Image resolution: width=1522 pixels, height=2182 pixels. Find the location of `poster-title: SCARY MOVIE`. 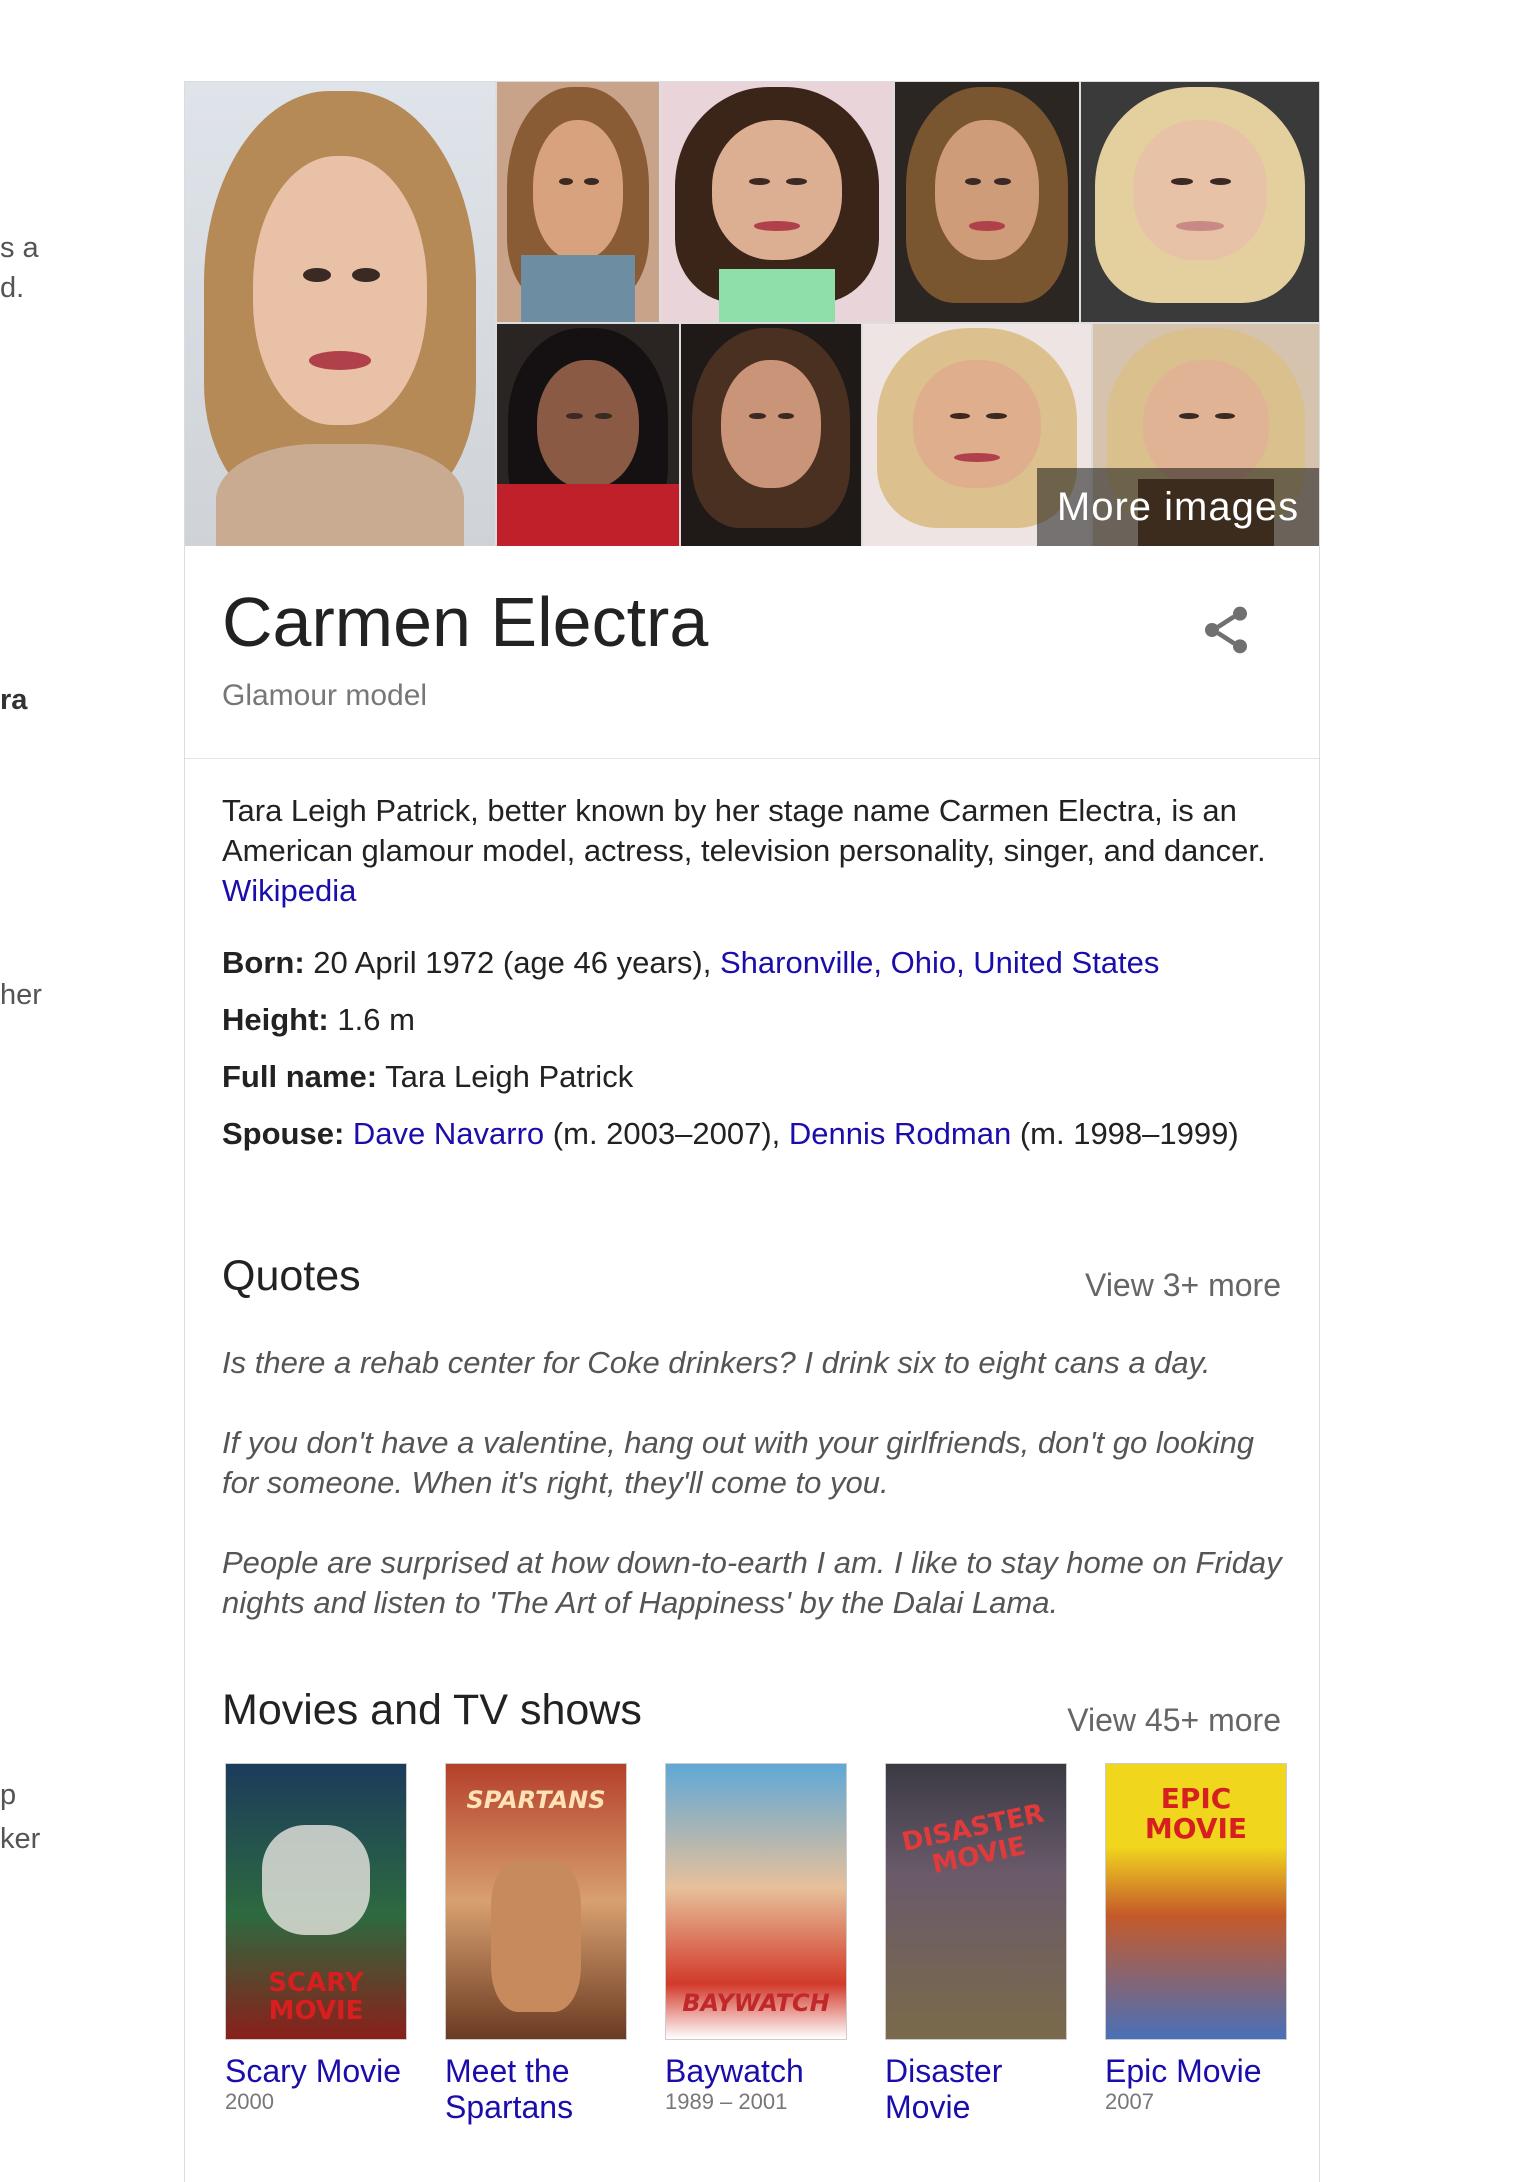

poster-title: SCARY MOVIE is located at coordinates (316, 1997).